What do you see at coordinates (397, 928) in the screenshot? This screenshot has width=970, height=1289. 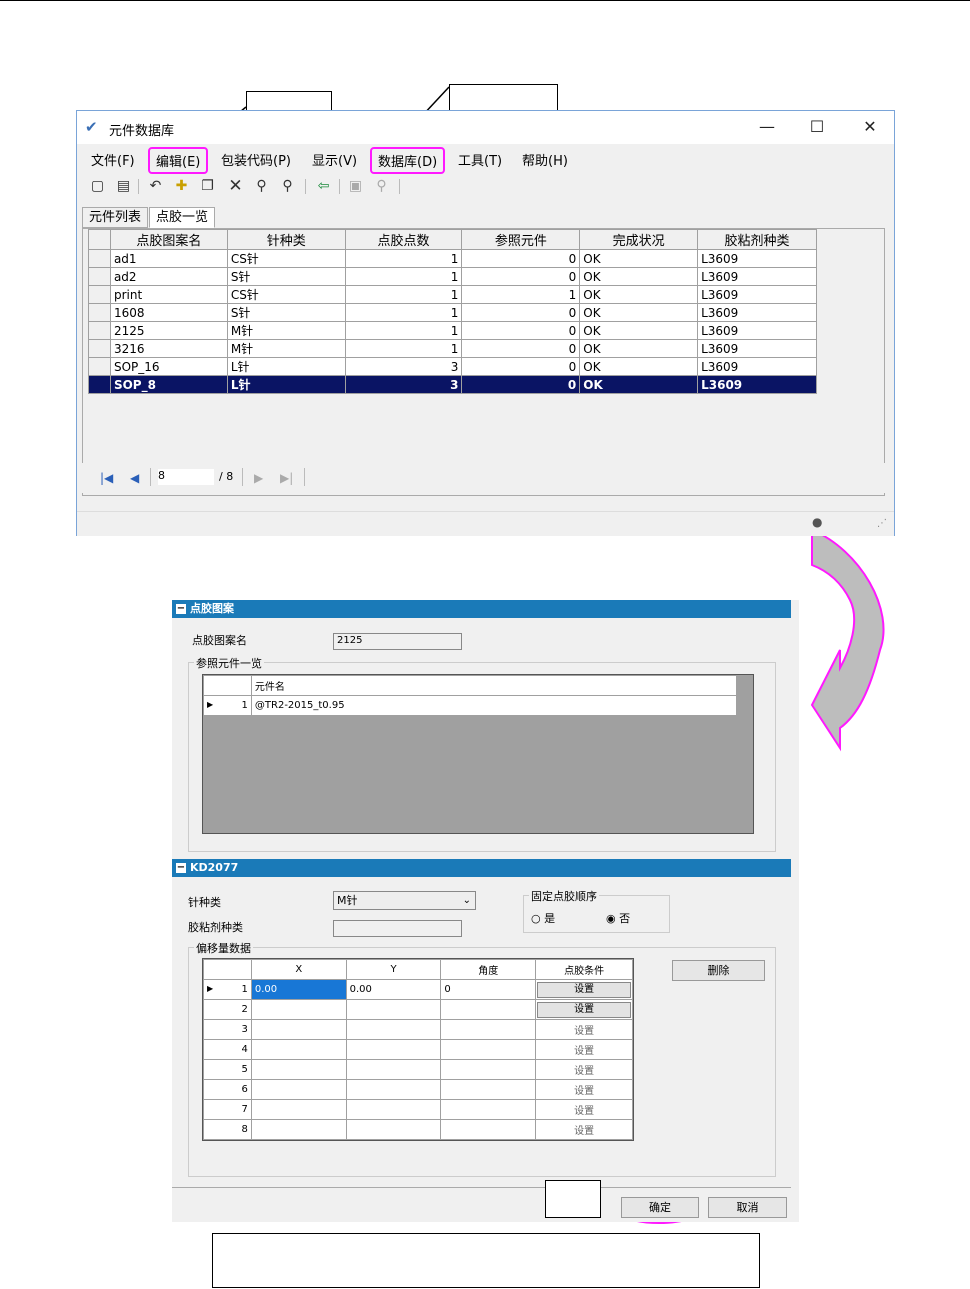 I see `adhesive-type-field` at bounding box center [397, 928].